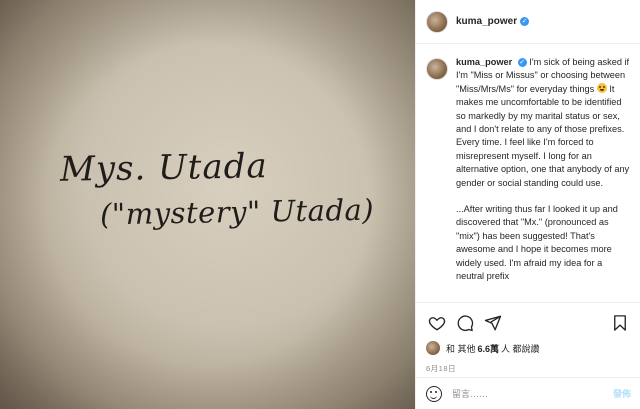  What do you see at coordinates (434, 393) in the screenshot?
I see `emoji-picker-icon` at bounding box center [434, 393].